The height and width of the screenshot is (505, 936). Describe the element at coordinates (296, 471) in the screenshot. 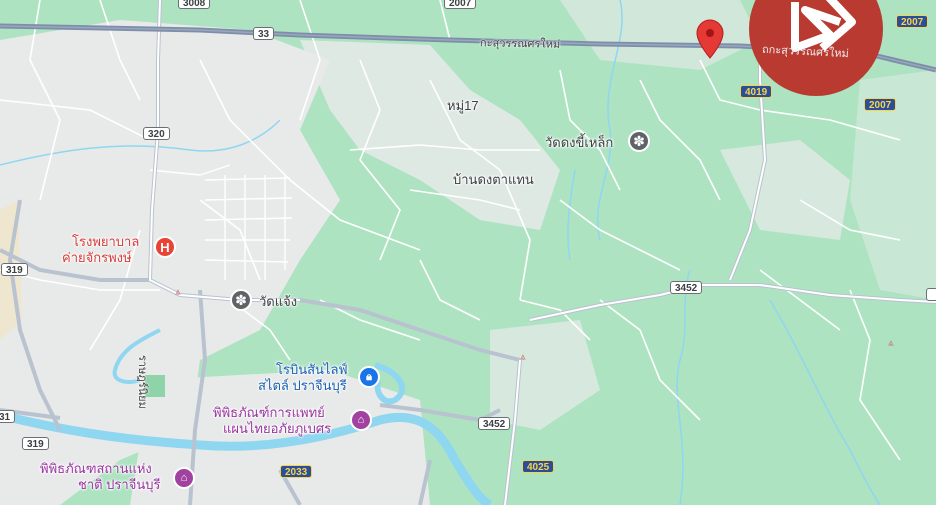

I see `route-shield-2033: 2033` at that location.